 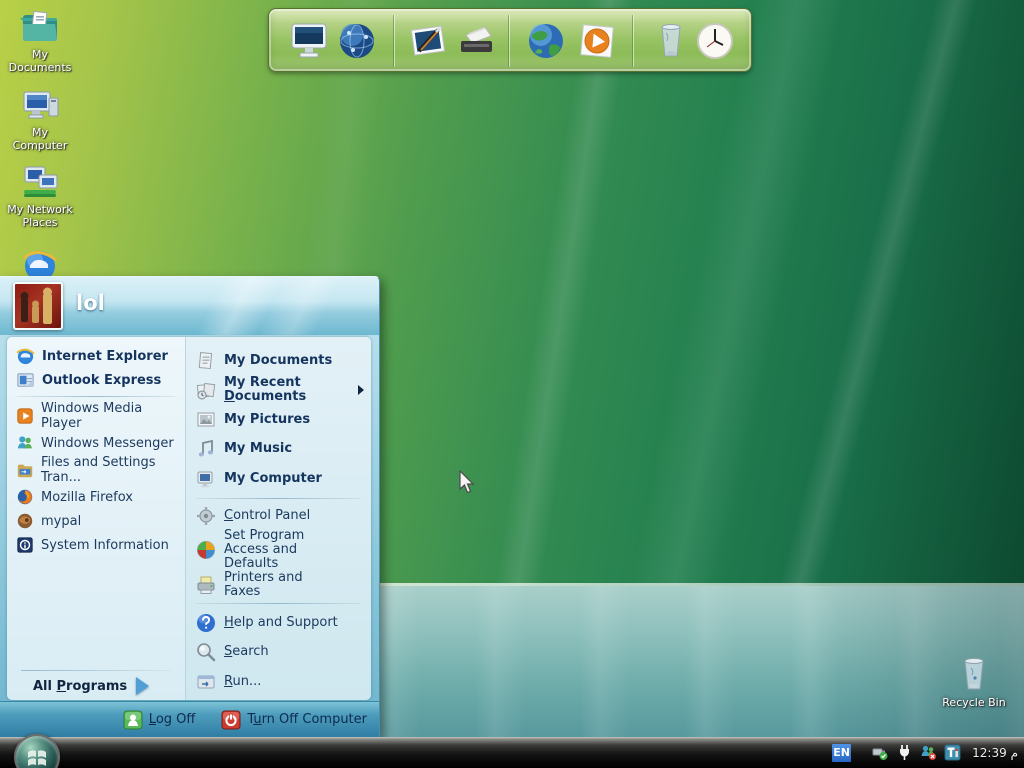 I want to click on submenu-arrow-icon, so click(x=361, y=390).